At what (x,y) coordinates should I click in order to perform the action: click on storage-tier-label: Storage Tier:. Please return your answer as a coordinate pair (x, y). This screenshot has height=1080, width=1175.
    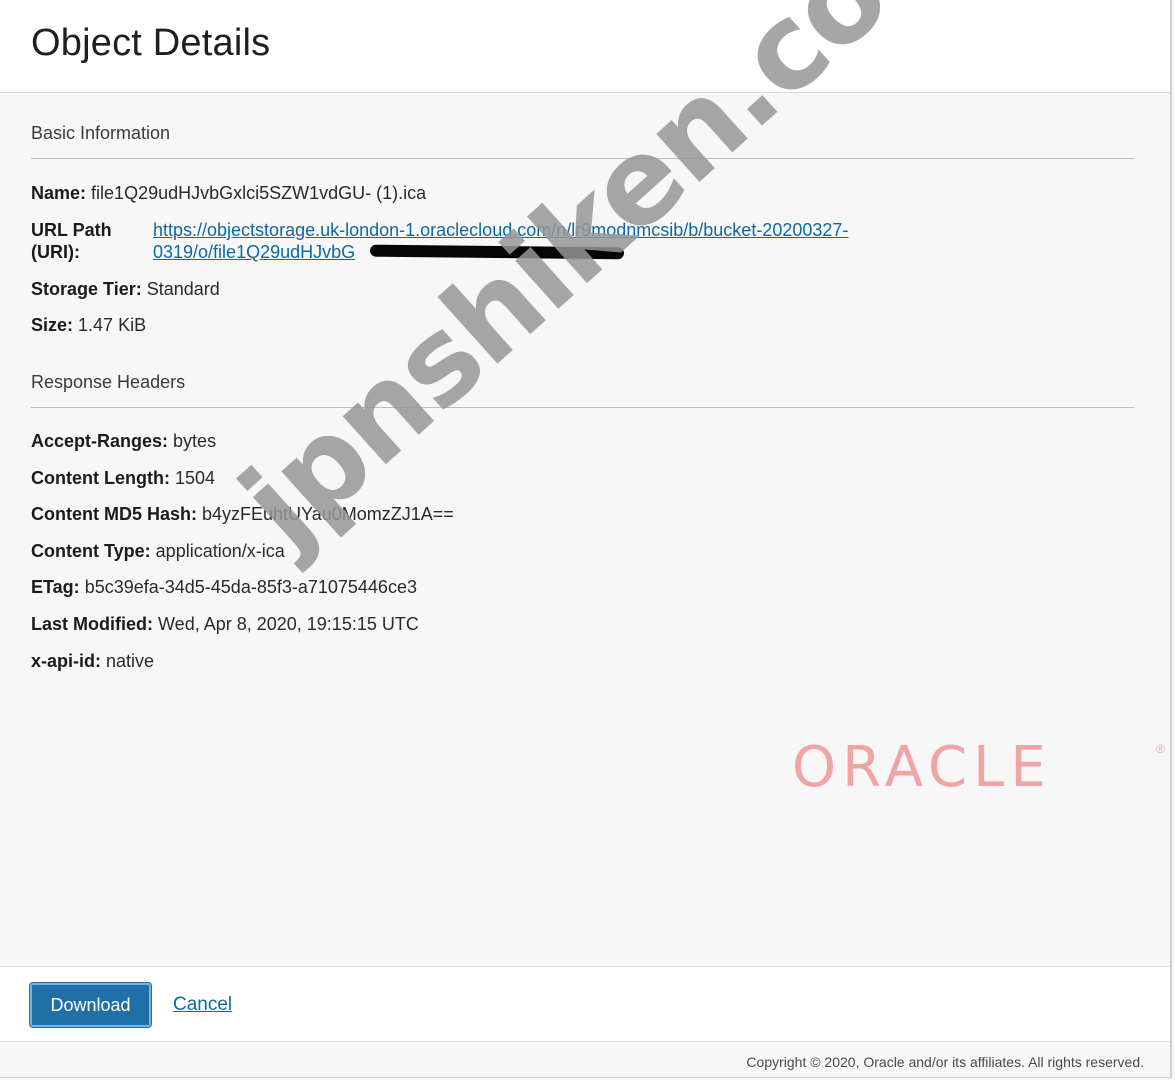
    Looking at the image, I should click on (86, 289).